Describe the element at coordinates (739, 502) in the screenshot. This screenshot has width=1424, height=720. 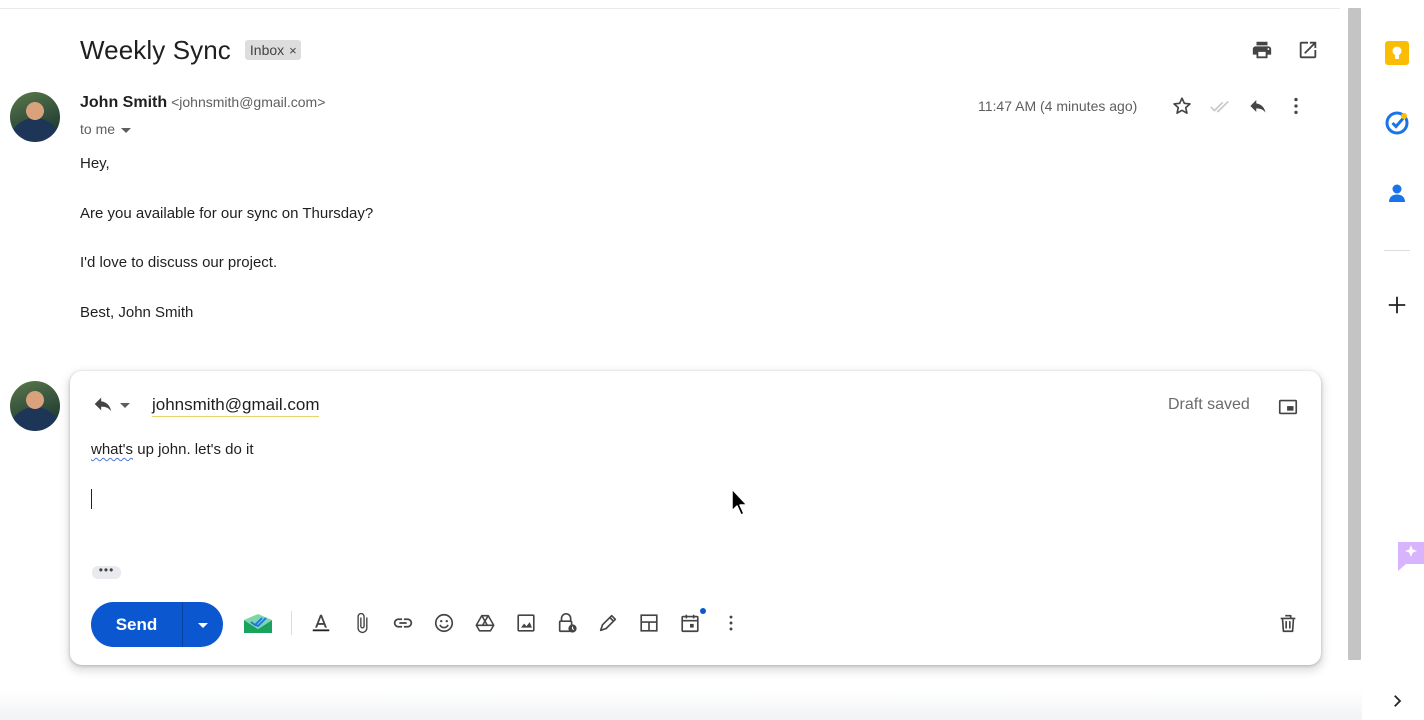
I see `mouse-pointer-icon` at that location.